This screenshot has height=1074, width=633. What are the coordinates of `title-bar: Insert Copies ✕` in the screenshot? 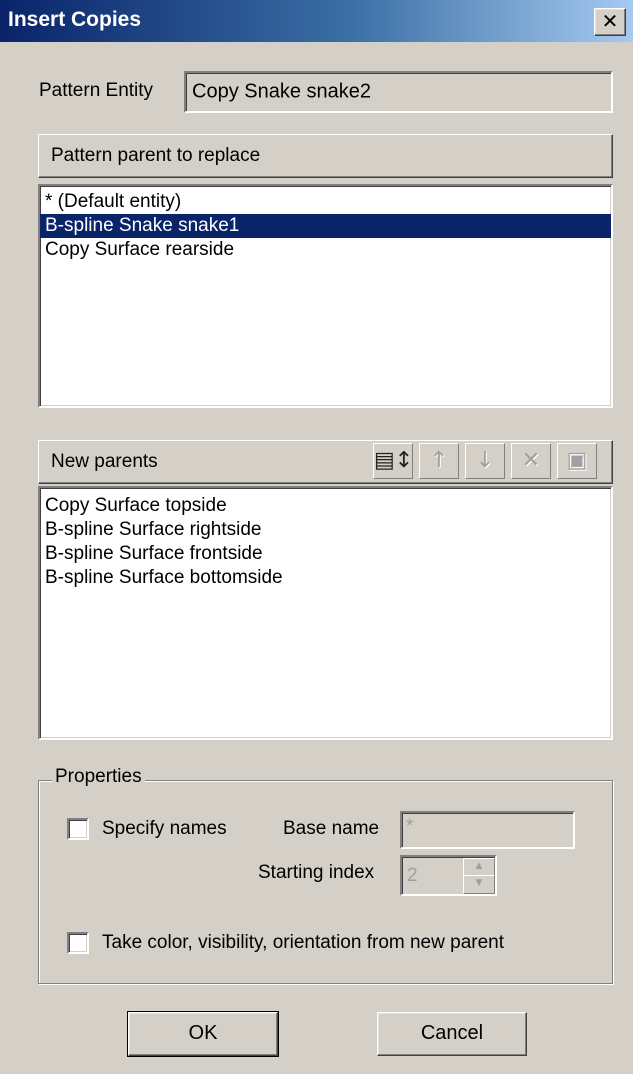 It's located at (316, 21).